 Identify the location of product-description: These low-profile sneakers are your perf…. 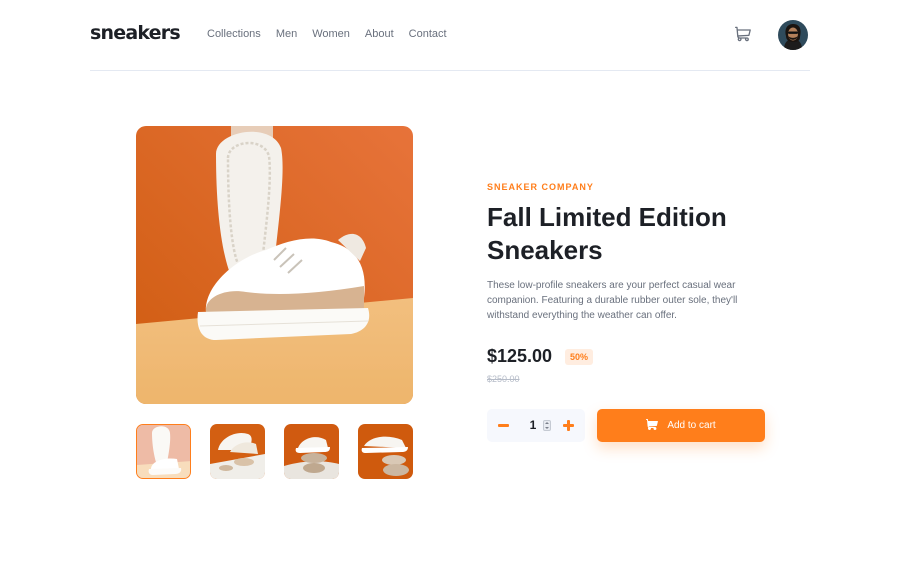
(612, 300).